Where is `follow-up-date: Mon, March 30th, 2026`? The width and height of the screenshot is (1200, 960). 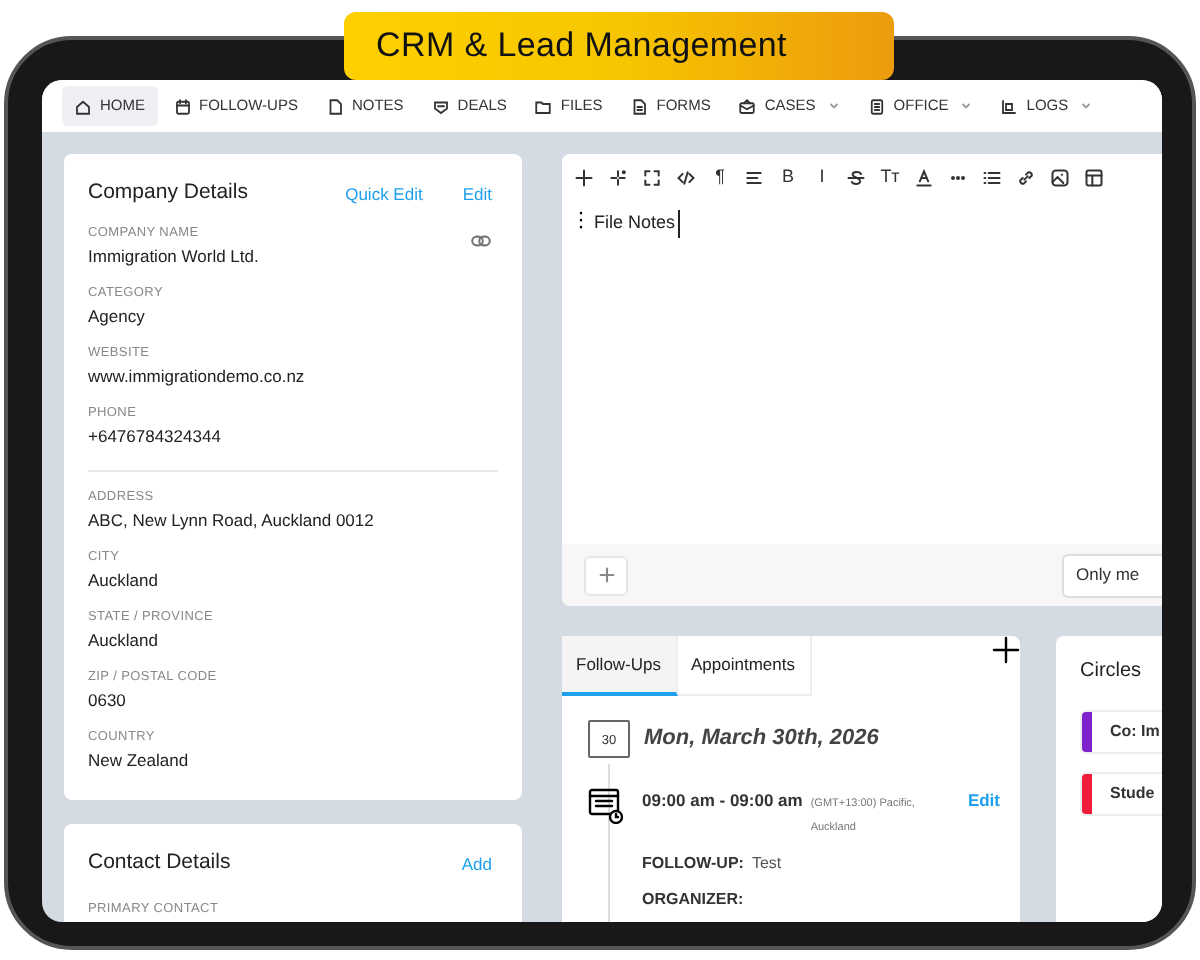
follow-up-date: Mon, March 30th, 2026 is located at coordinates (761, 739).